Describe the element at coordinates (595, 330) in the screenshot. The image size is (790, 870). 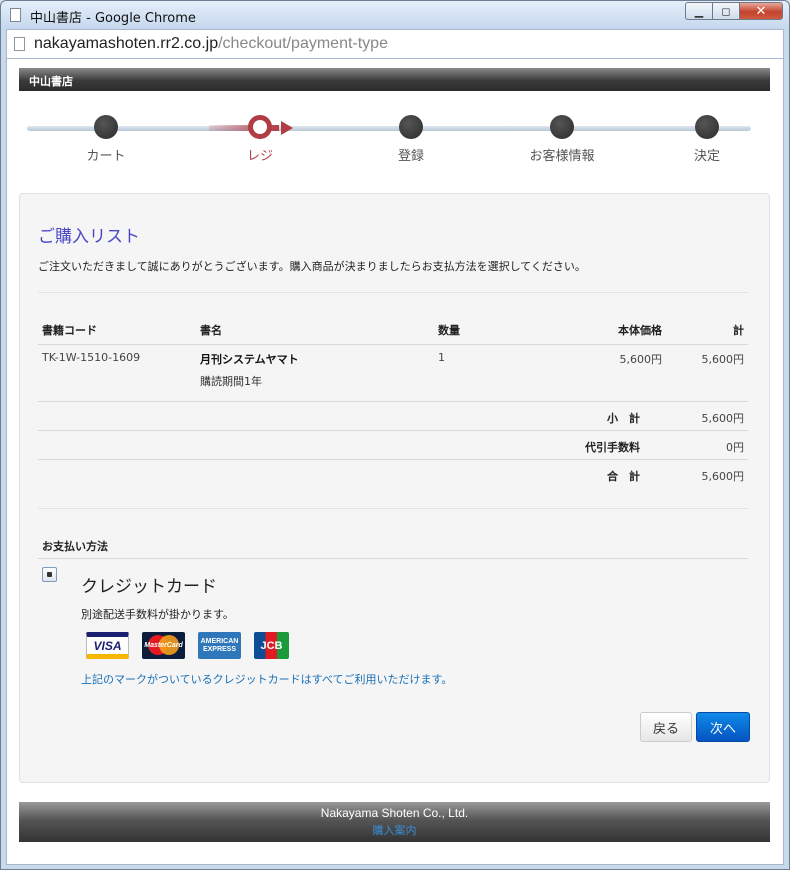
I see `column-header-unit-price: 本体価格` at that location.